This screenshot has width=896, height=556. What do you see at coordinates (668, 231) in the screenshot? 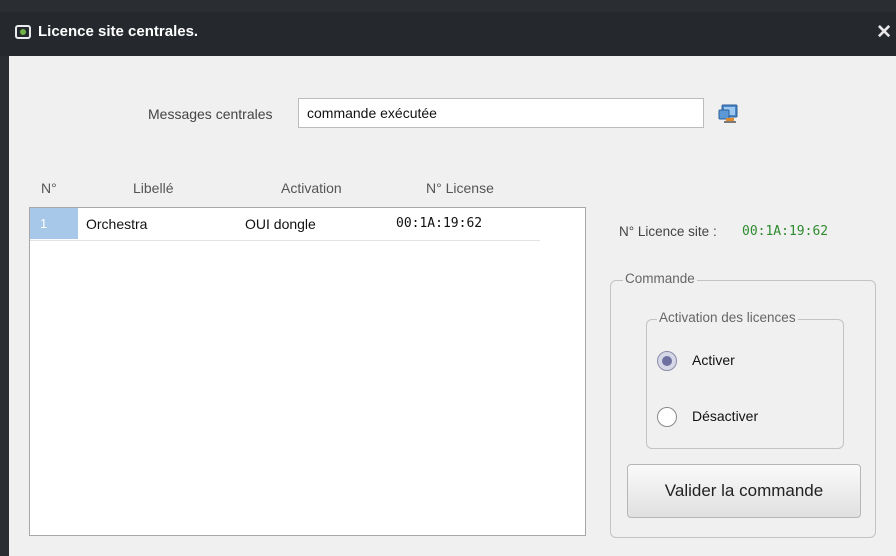
I see `site-licence-label: N° Licence site :` at bounding box center [668, 231].